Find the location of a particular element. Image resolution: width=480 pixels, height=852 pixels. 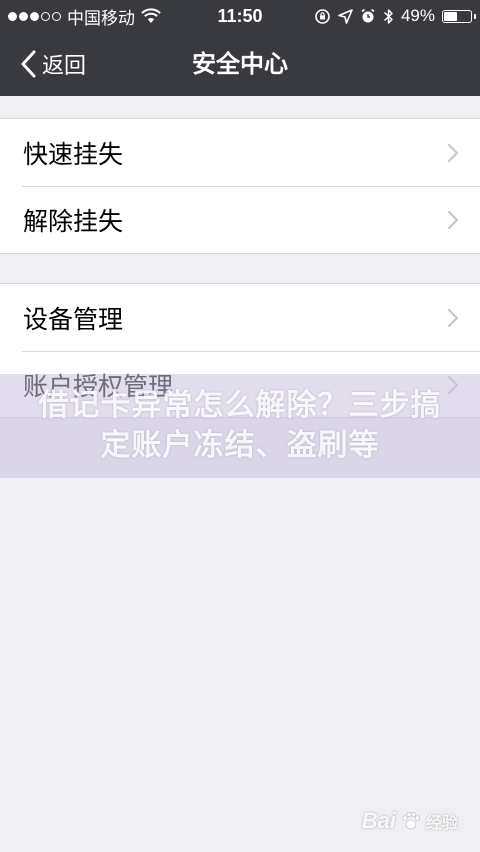

menu-item-account-authorization: 账户授权管理 is located at coordinates (240, 384).